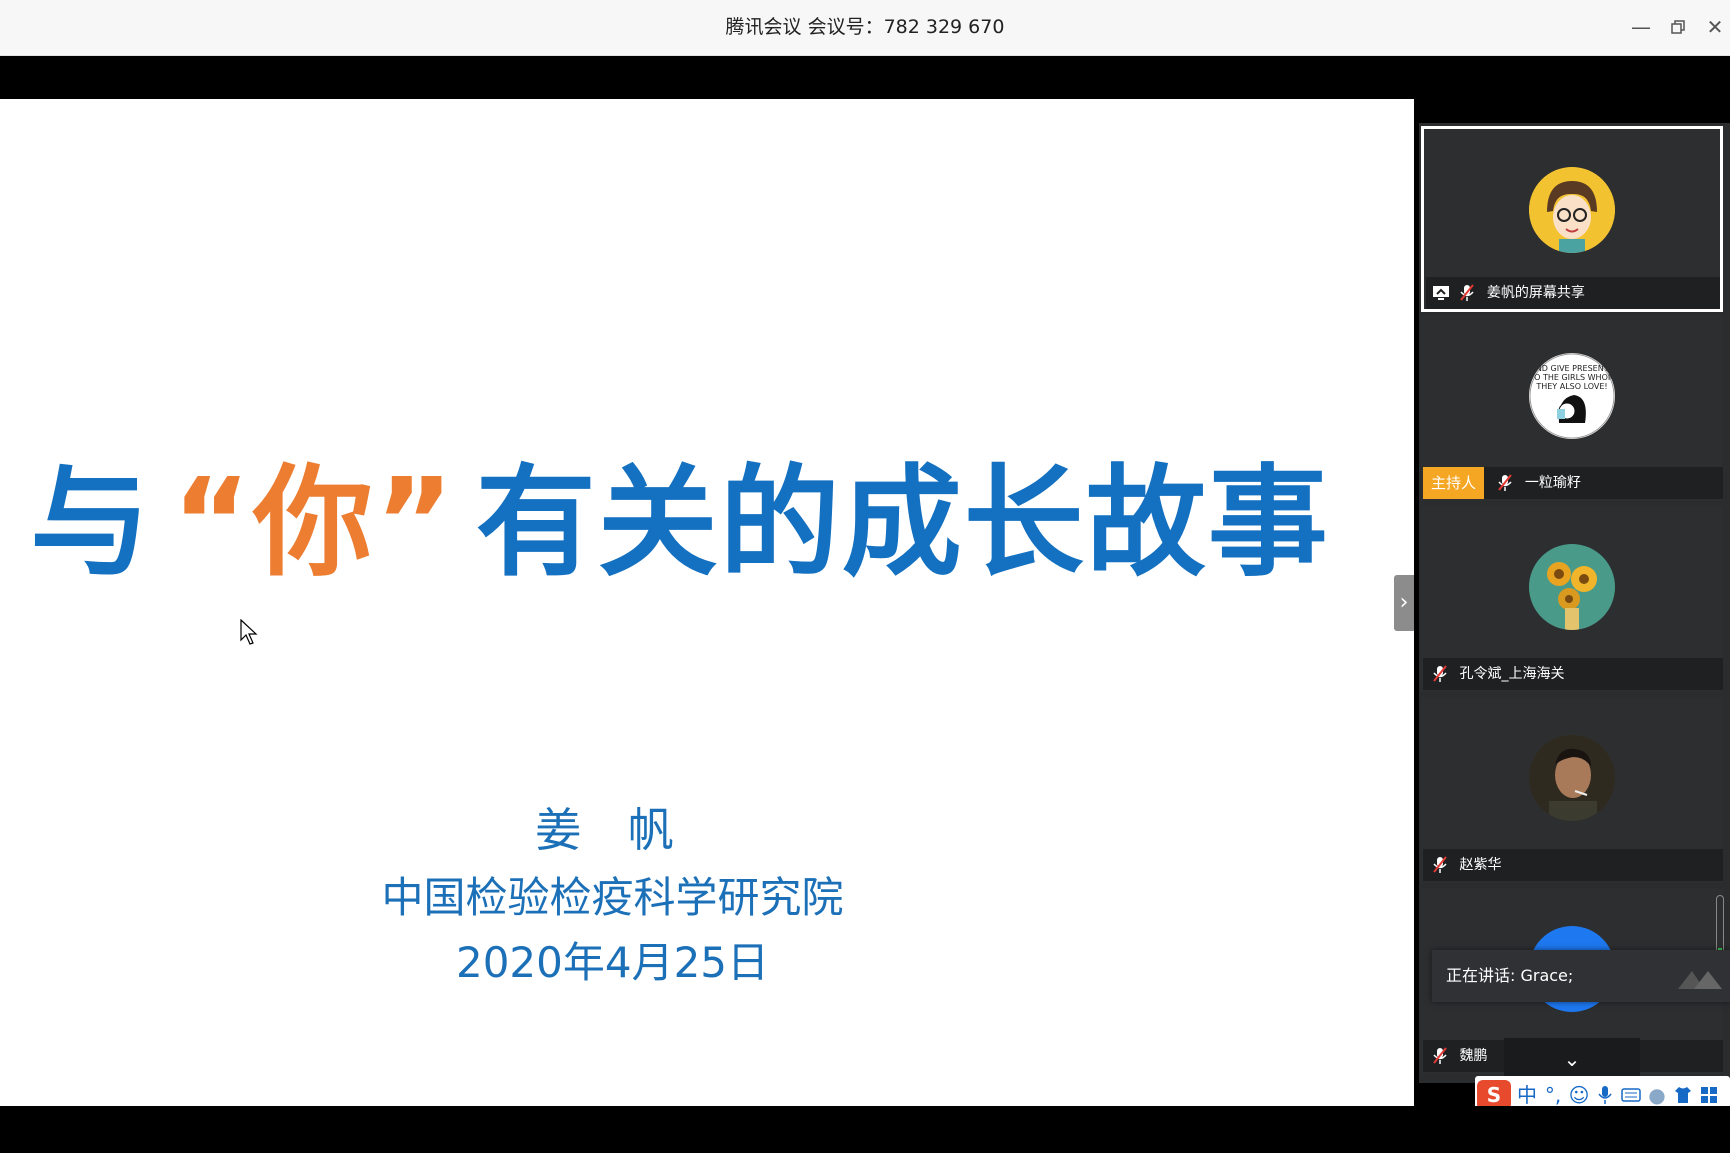  What do you see at coordinates (1683, 1095) in the screenshot?
I see `skin-icon` at bounding box center [1683, 1095].